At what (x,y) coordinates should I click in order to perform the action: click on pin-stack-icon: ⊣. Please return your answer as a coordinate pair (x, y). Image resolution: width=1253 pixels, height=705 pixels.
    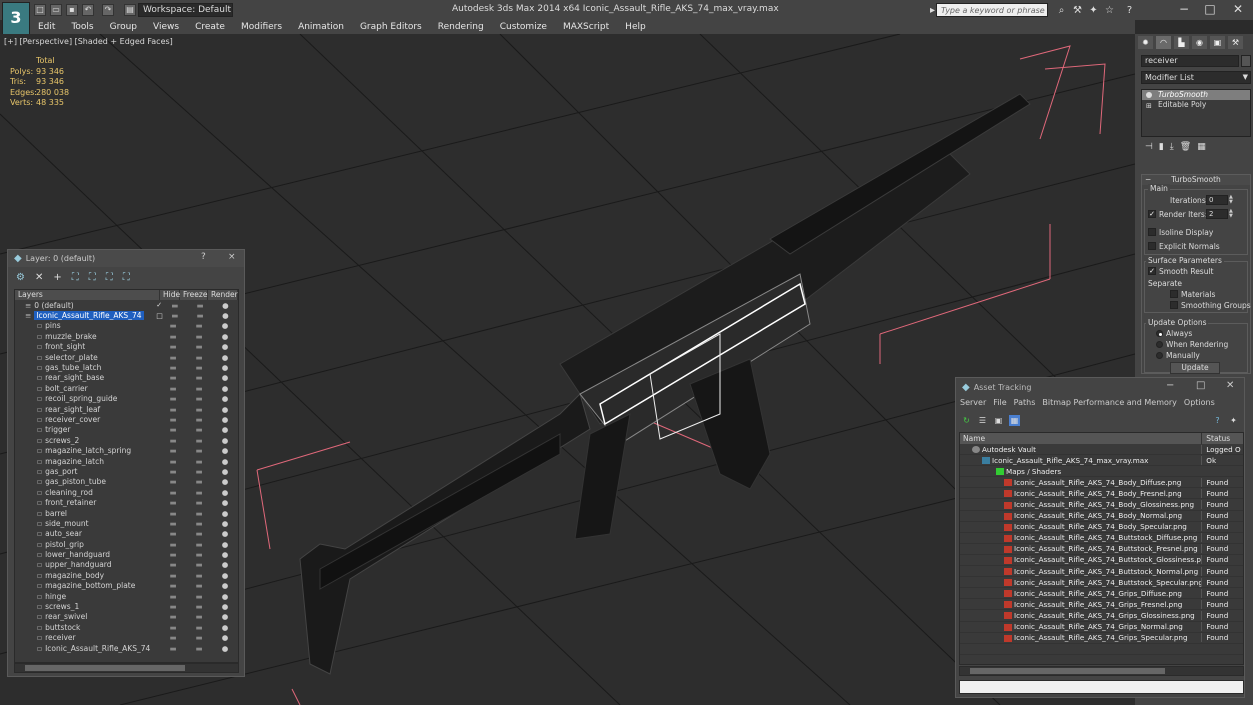
    Looking at the image, I should click on (1149, 149).